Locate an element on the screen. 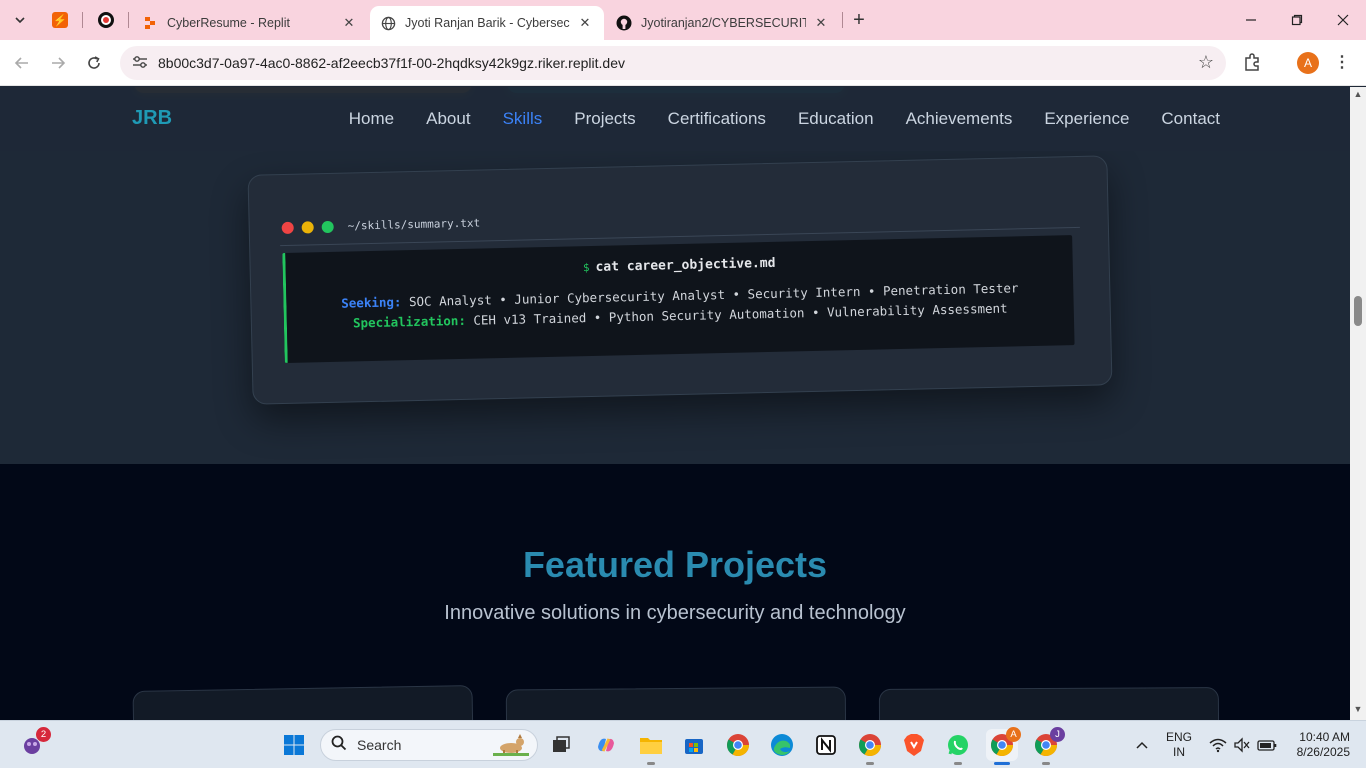 The width and height of the screenshot is (1366, 768). nav-about: About is located at coordinates (448, 119).